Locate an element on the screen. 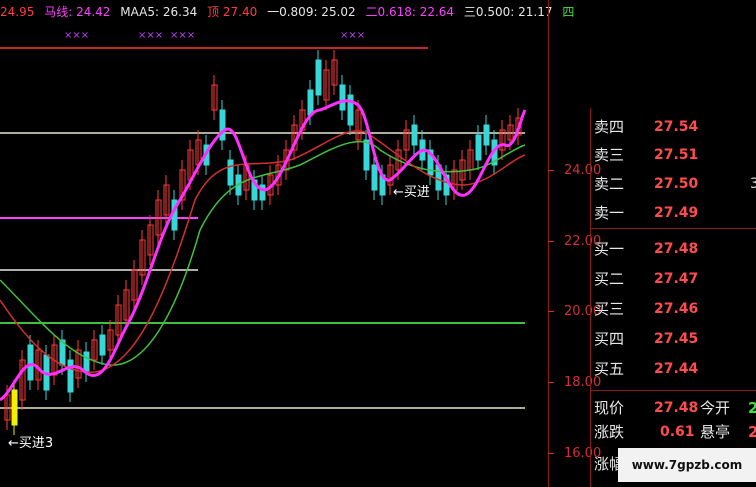 This screenshot has width=756, height=487. change-row: 涨跌 0.61 悬亭 2 is located at coordinates (673, 432).